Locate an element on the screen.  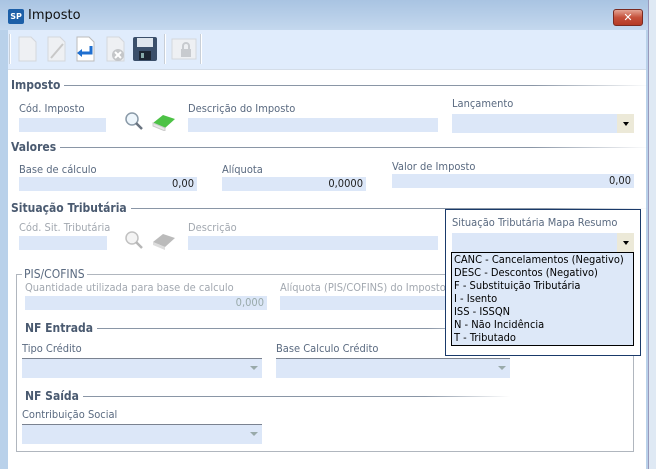
cod-imposto-label: Cód. Imposto is located at coordinates (52, 108).